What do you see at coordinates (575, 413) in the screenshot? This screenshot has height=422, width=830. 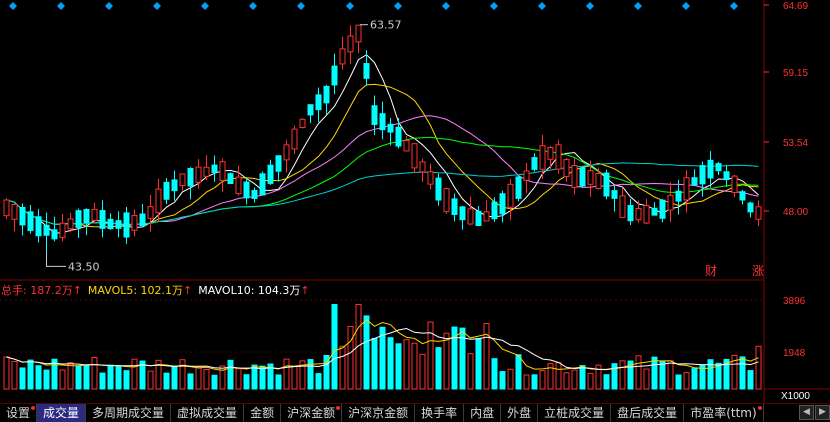 I see `tab-10: 立桩成交量` at bounding box center [575, 413].